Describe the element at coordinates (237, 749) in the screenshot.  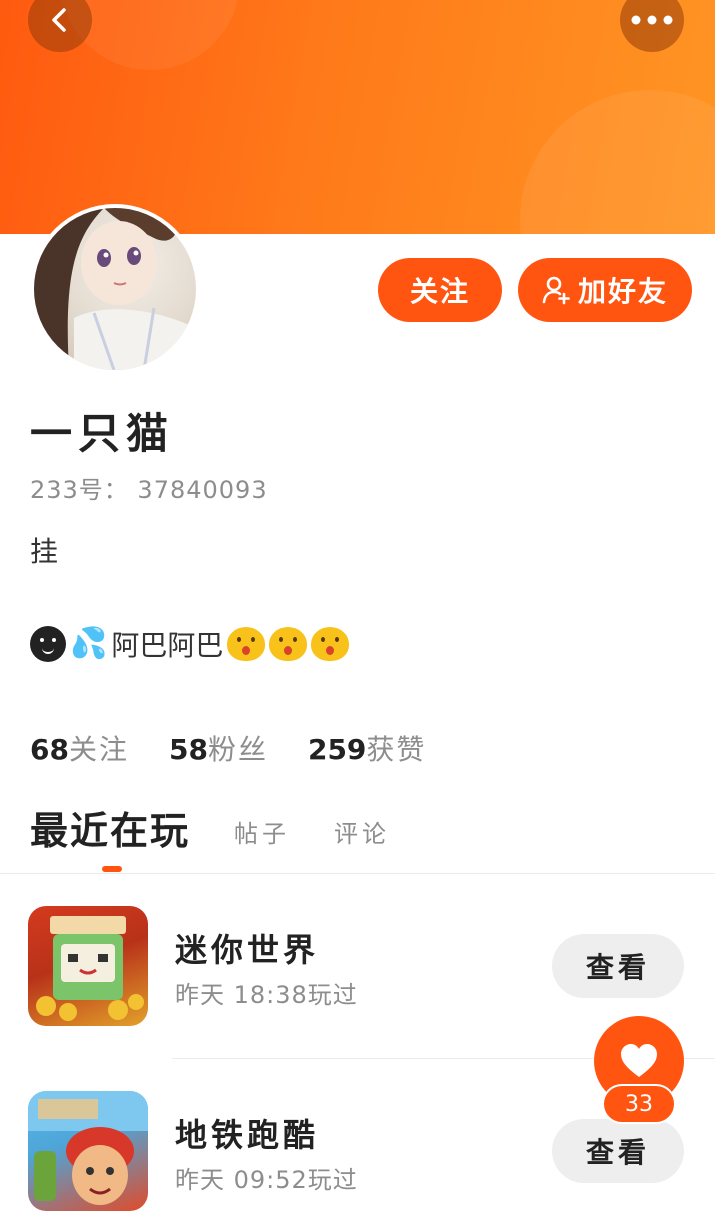
I see `stat-label: 粉丝` at that location.